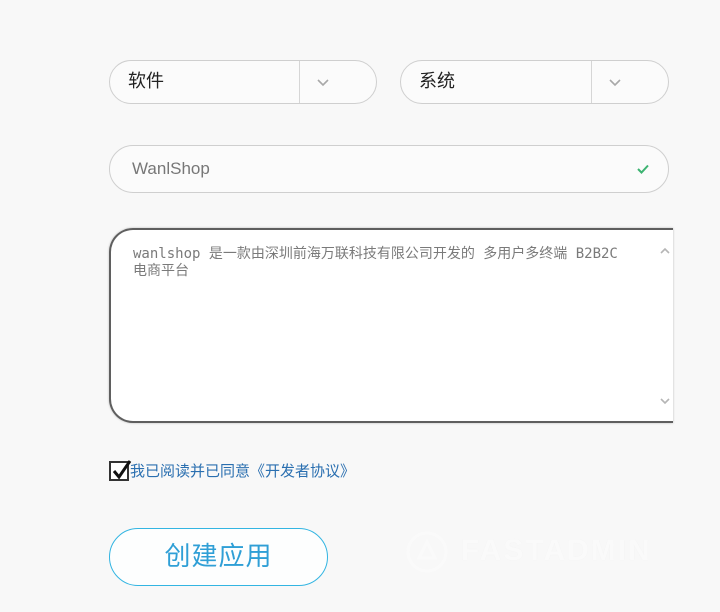  Describe the element at coordinates (437, 81) in the screenshot. I see `type-select-value: 系统` at that location.